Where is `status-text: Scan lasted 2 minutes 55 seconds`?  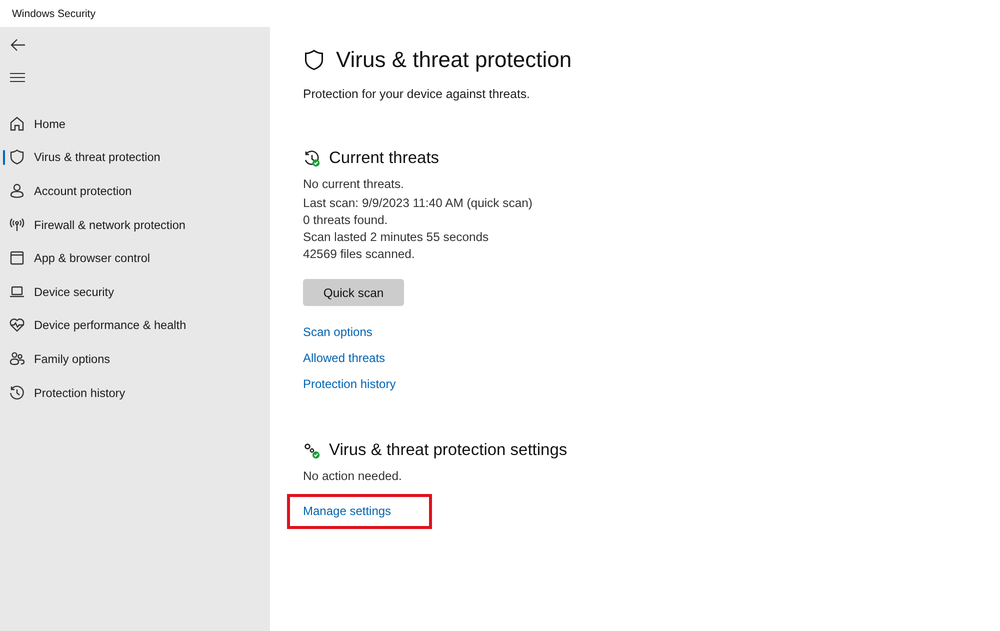
status-text: Scan lasted 2 minutes 55 seconds is located at coordinates (396, 237).